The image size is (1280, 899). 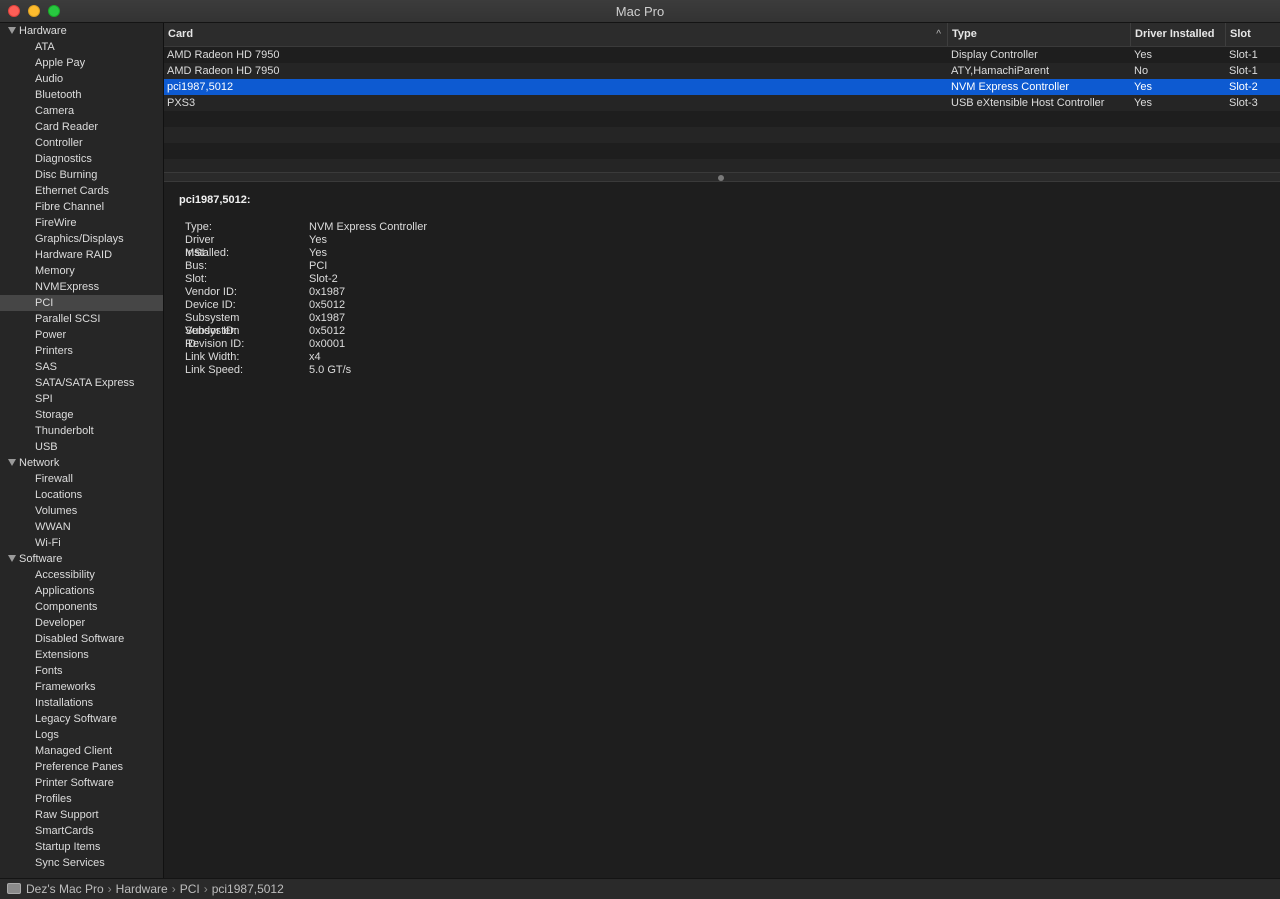 What do you see at coordinates (81, 207) in the screenshot?
I see `sidebar-item: Fibre Channel` at bounding box center [81, 207].